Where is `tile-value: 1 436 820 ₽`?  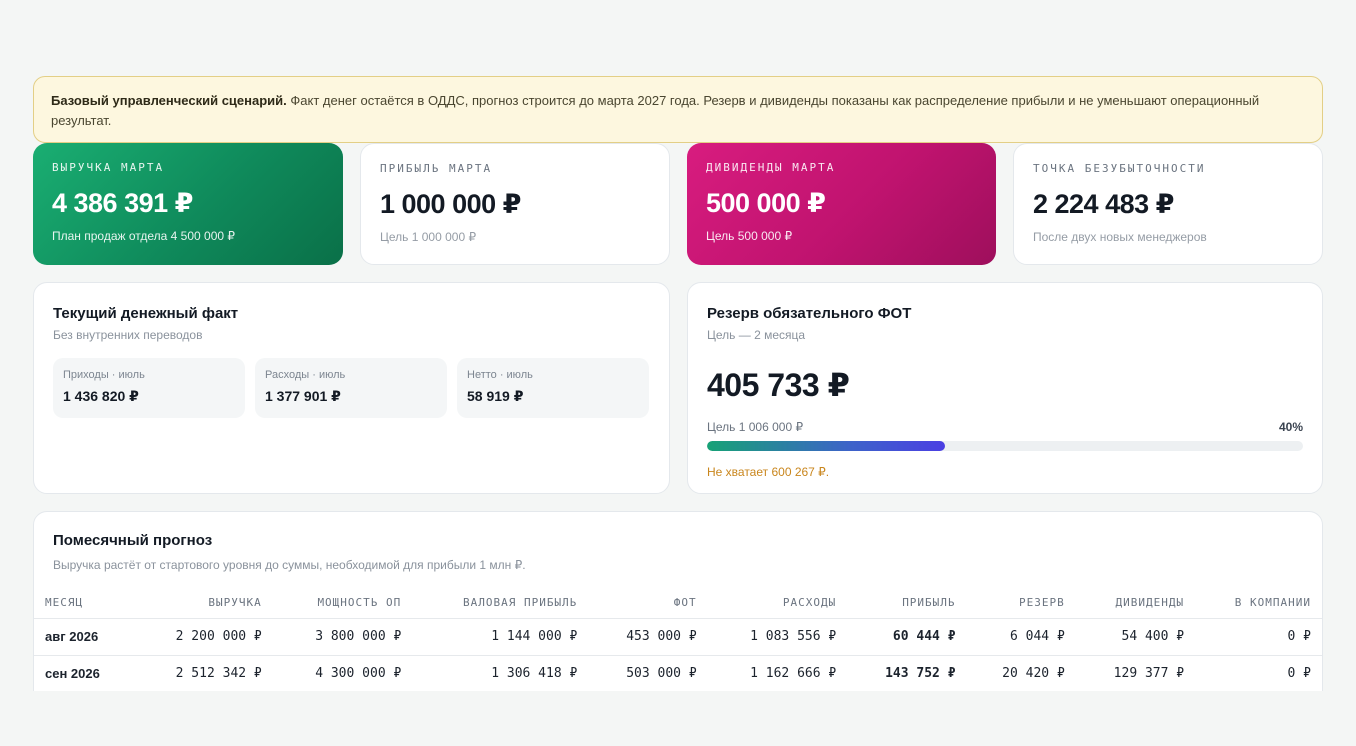
tile-value: 1 436 820 ₽ is located at coordinates (101, 396).